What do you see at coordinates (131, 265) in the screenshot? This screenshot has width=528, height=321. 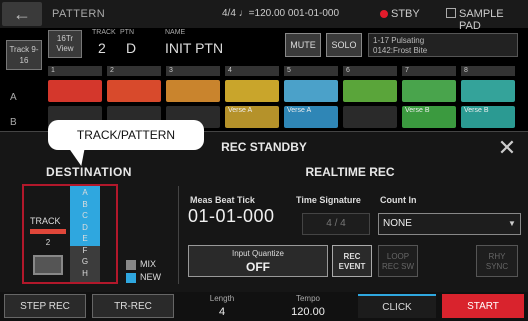 I see `mix-swatch` at bounding box center [131, 265].